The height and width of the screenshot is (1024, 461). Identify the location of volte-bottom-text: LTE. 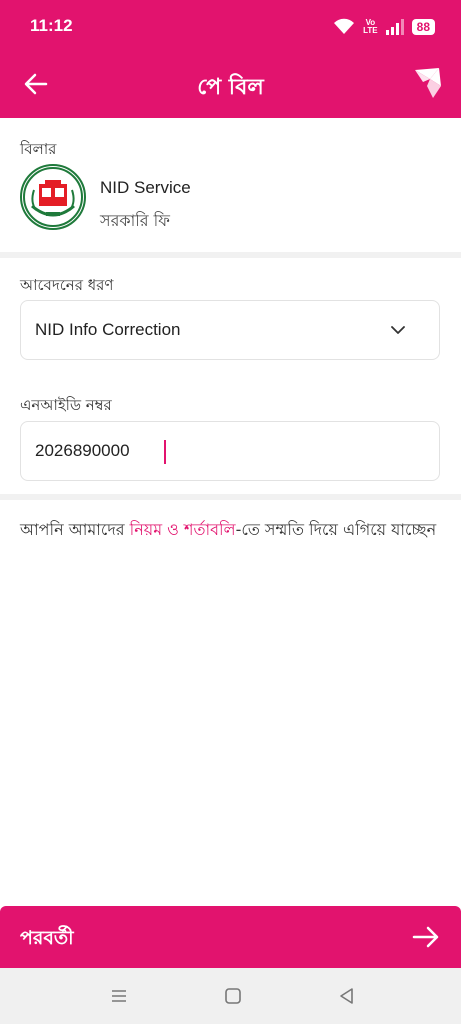
(370, 30).